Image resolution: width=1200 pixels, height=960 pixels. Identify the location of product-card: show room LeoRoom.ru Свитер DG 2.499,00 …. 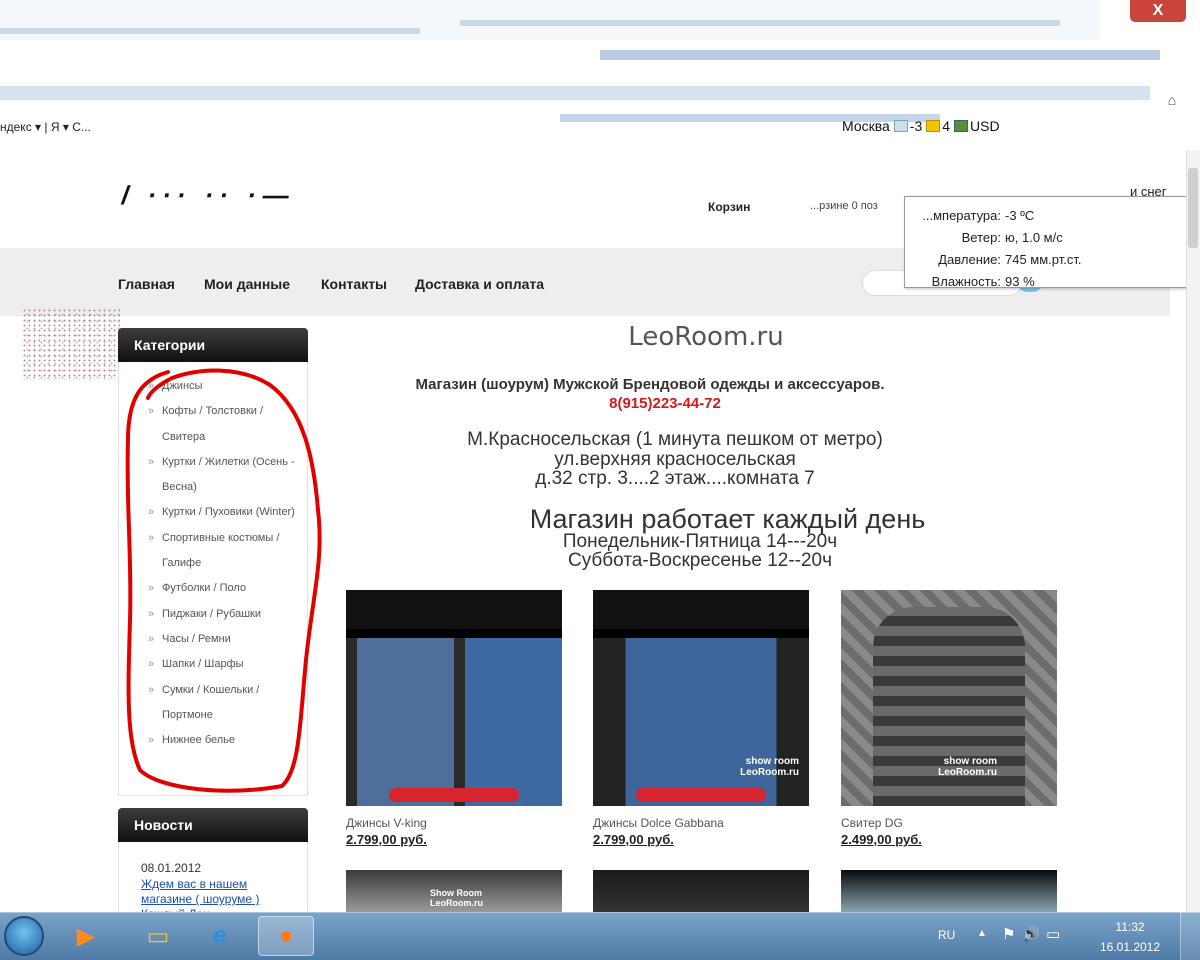
(949, 718).